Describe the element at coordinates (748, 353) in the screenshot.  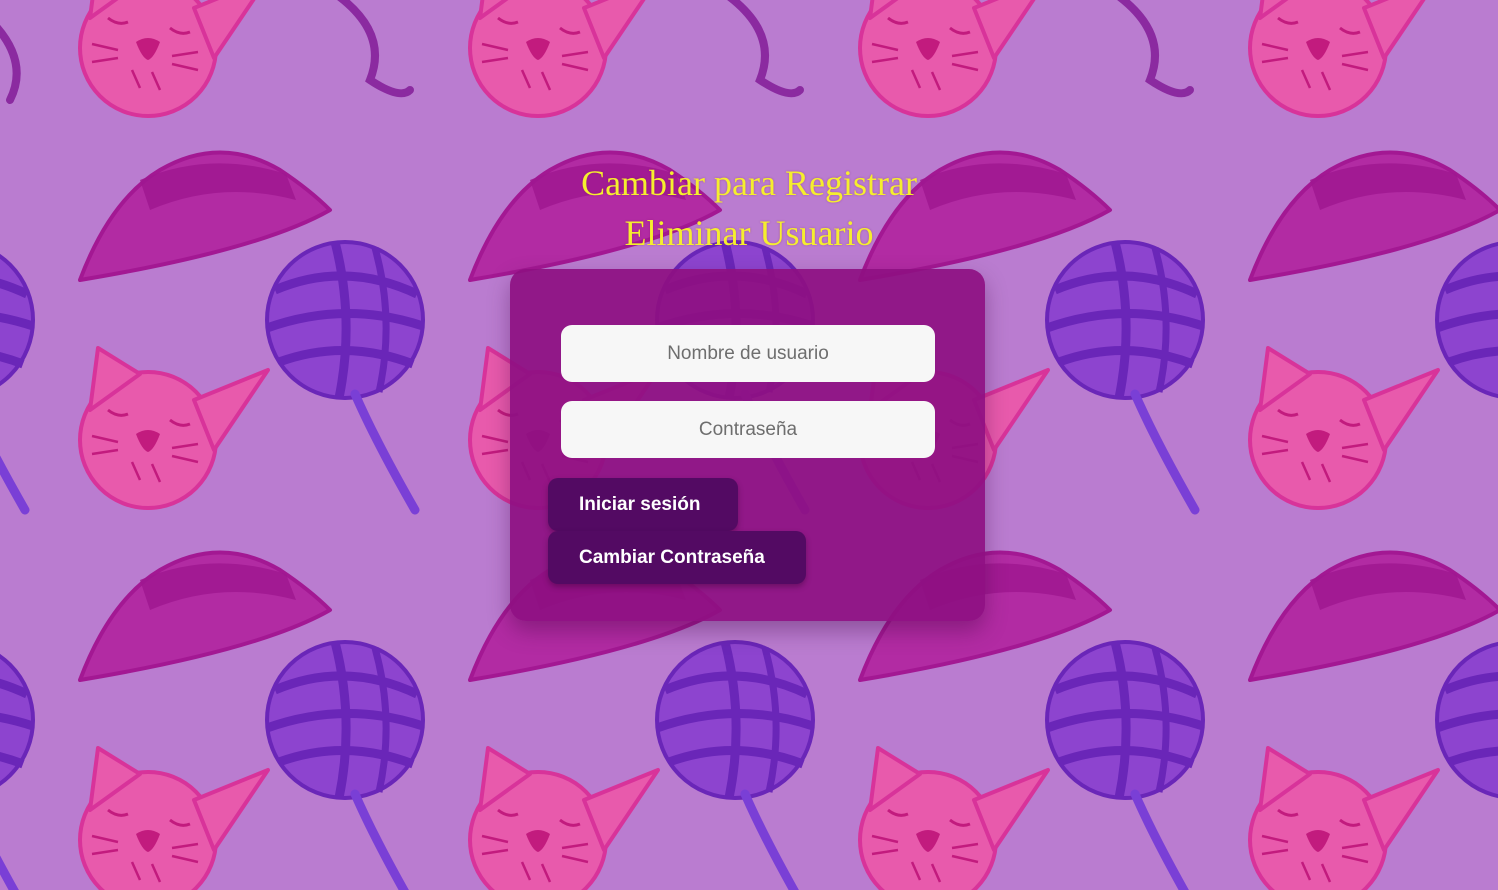
I see `username-input` at that location.